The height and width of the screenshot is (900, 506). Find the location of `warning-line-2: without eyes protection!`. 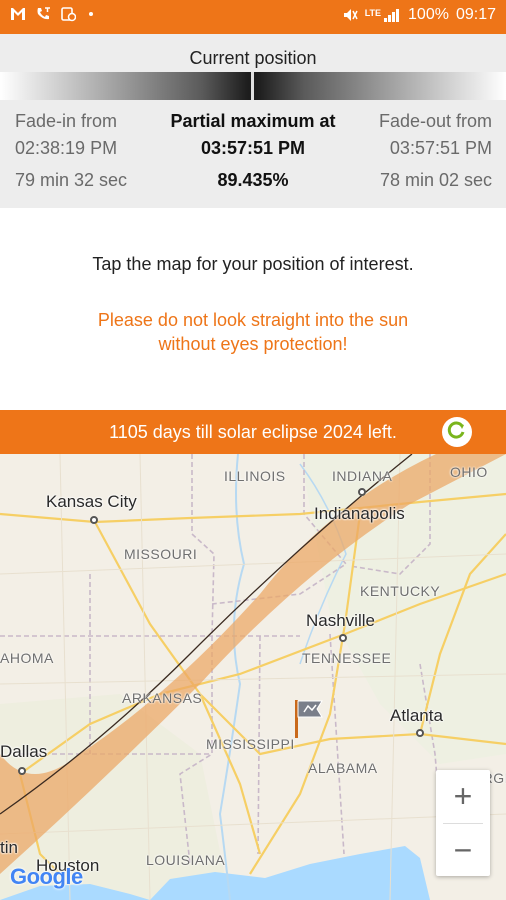

warning-line-2: without eyes protection! is located at coordinates (253, 344).